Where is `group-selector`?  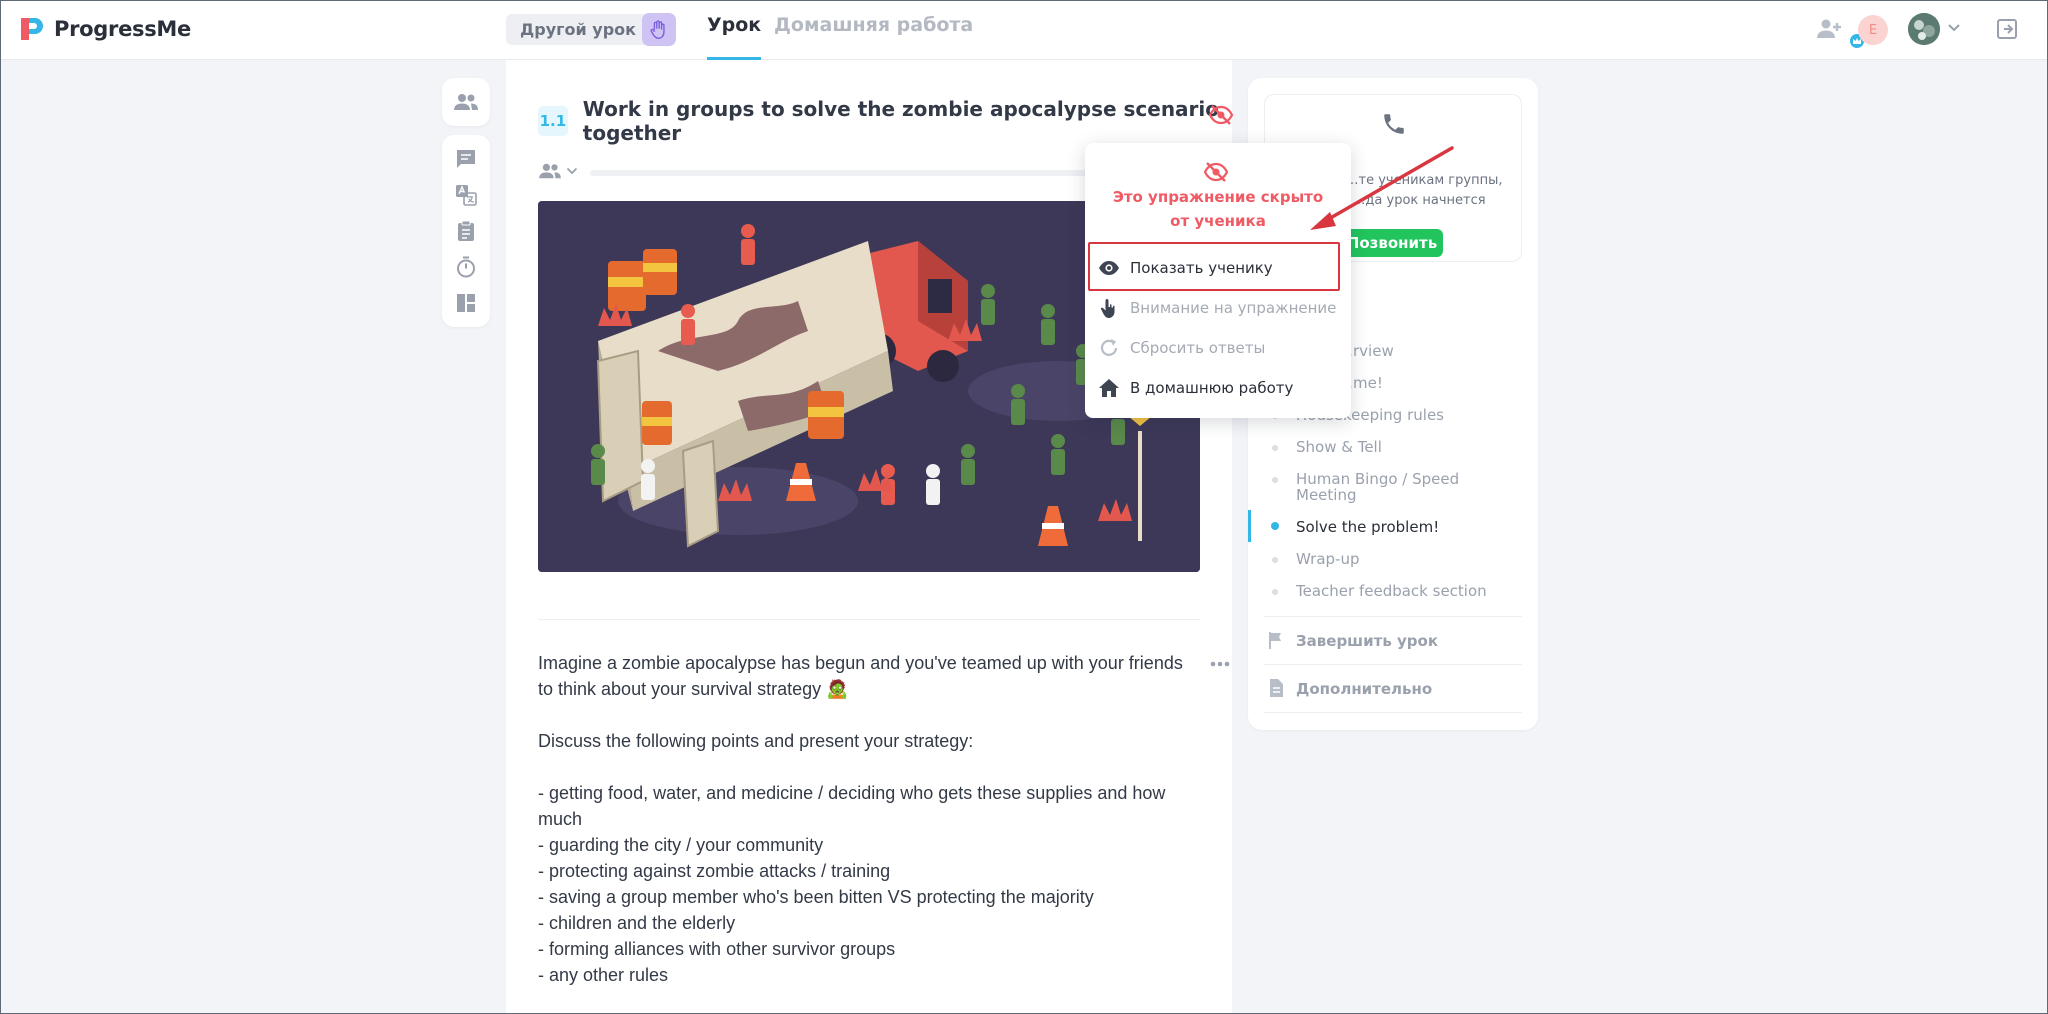 group-selector is located at coordinates (558, 171).